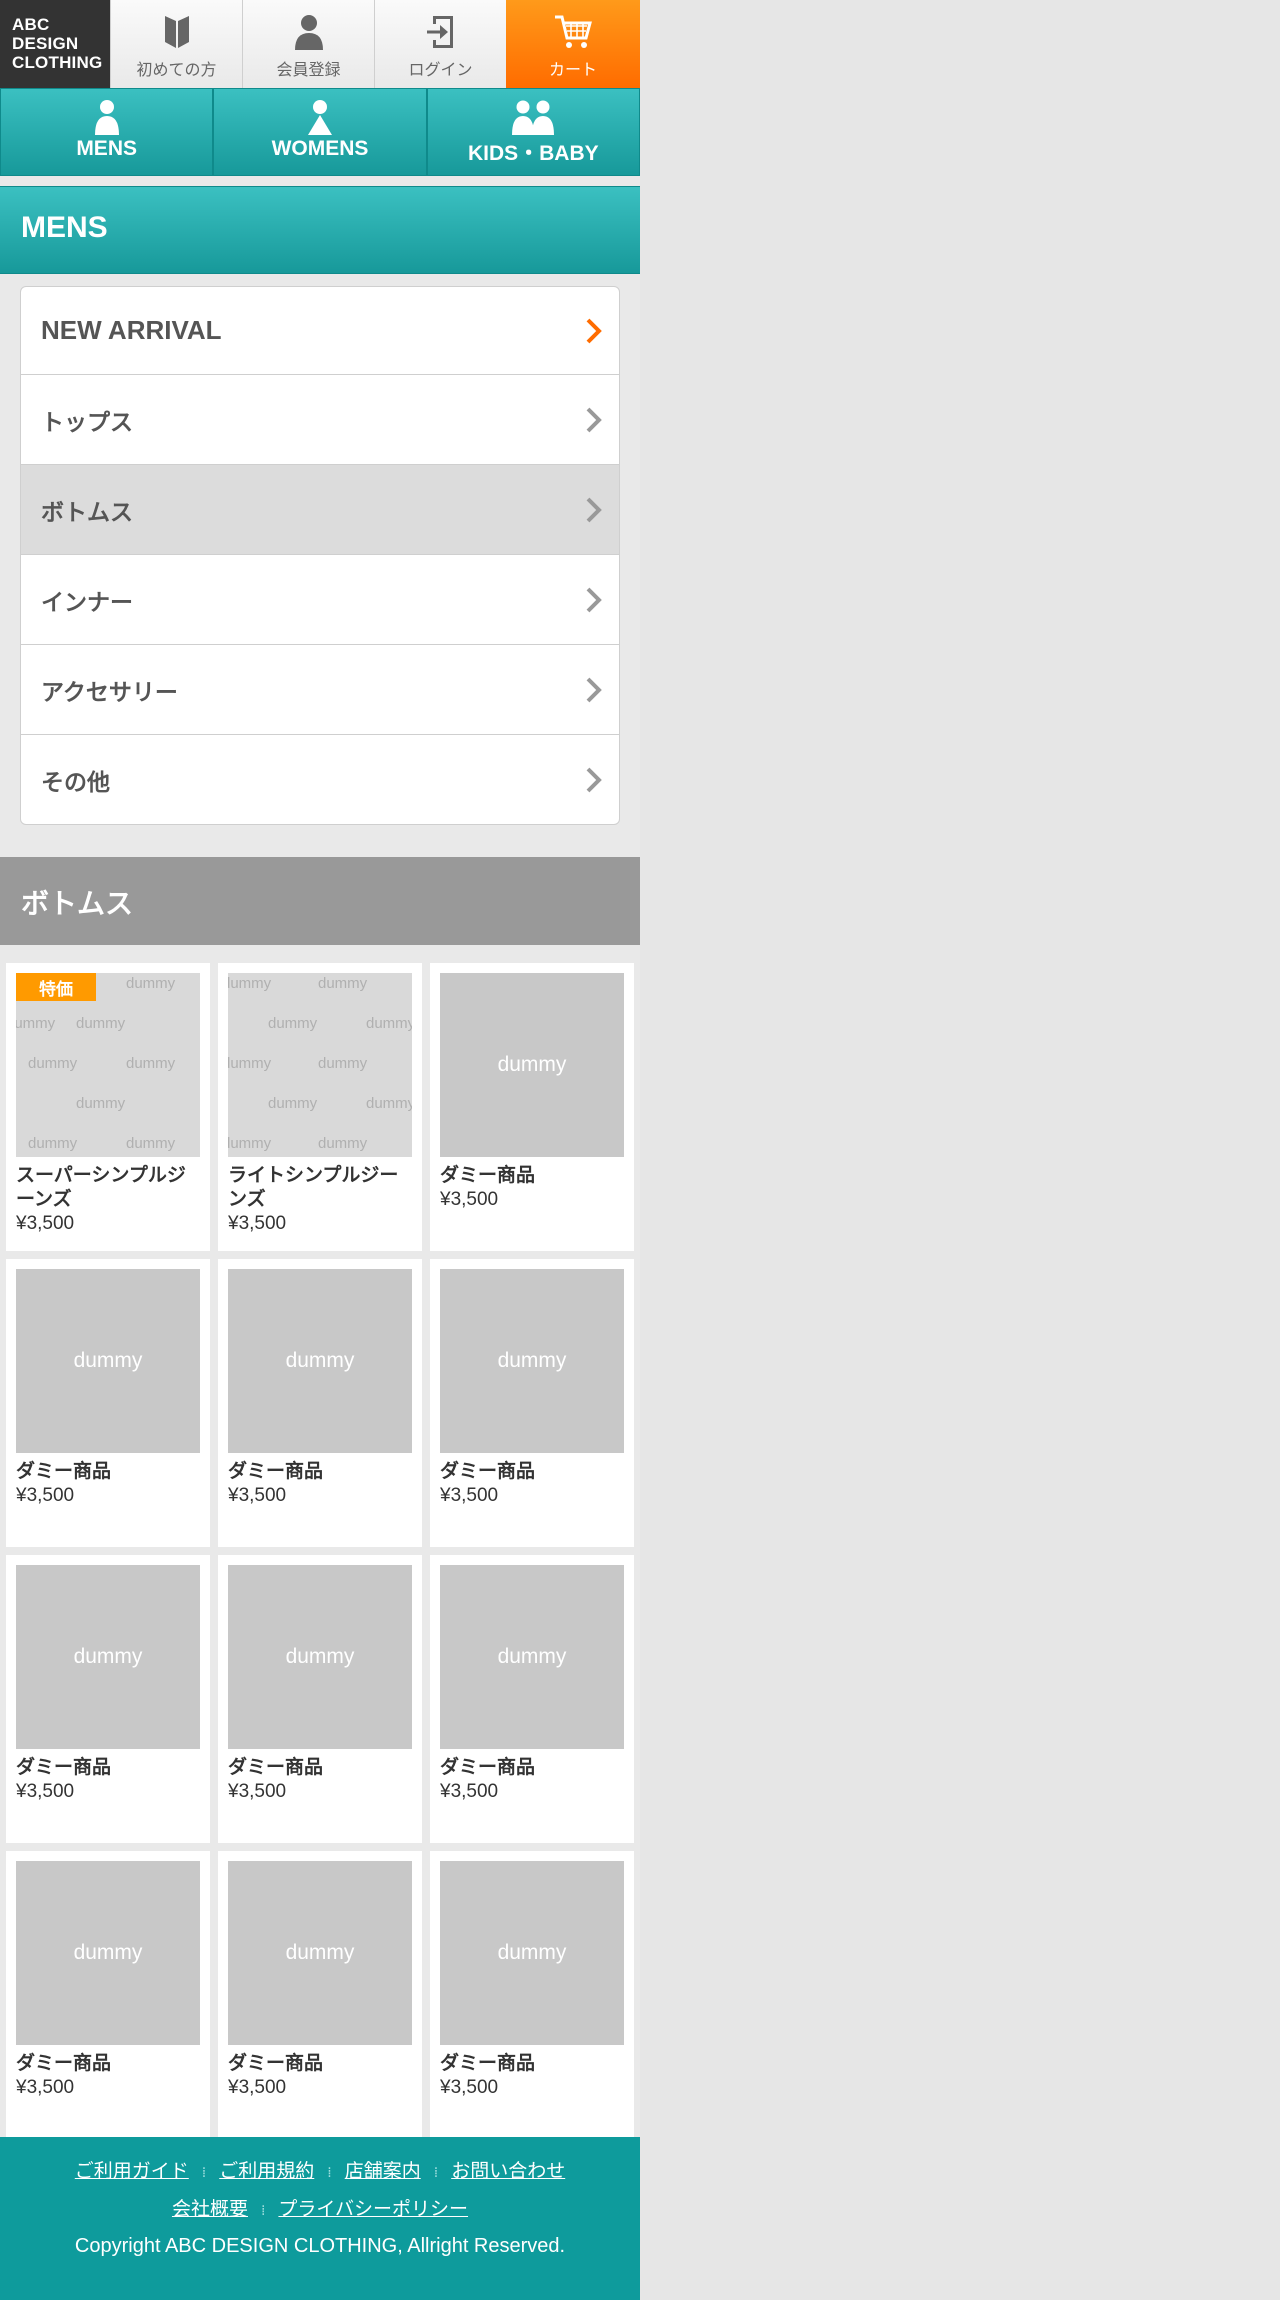  I want to click on footer-link-terms: ご利用規約, so click(266, 2171).